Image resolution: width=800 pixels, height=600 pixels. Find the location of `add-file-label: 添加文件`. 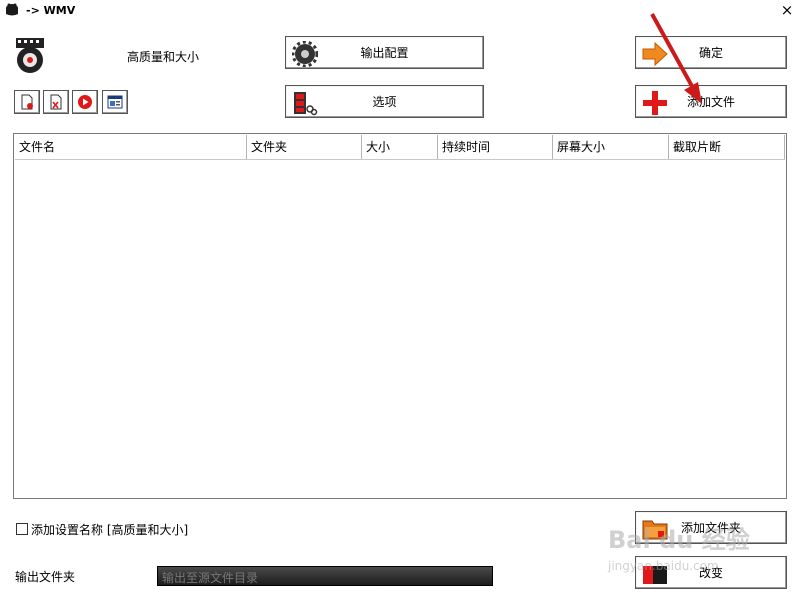

add-file-label: 添加文件 is located at coordinates (710, 102).